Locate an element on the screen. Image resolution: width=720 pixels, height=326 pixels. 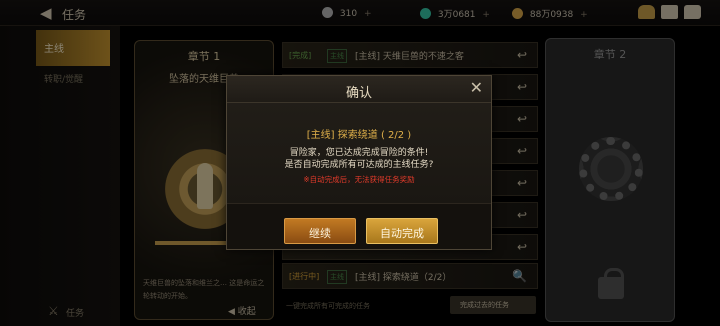
continue-button: 继续 is located at coordinates (320, 231).